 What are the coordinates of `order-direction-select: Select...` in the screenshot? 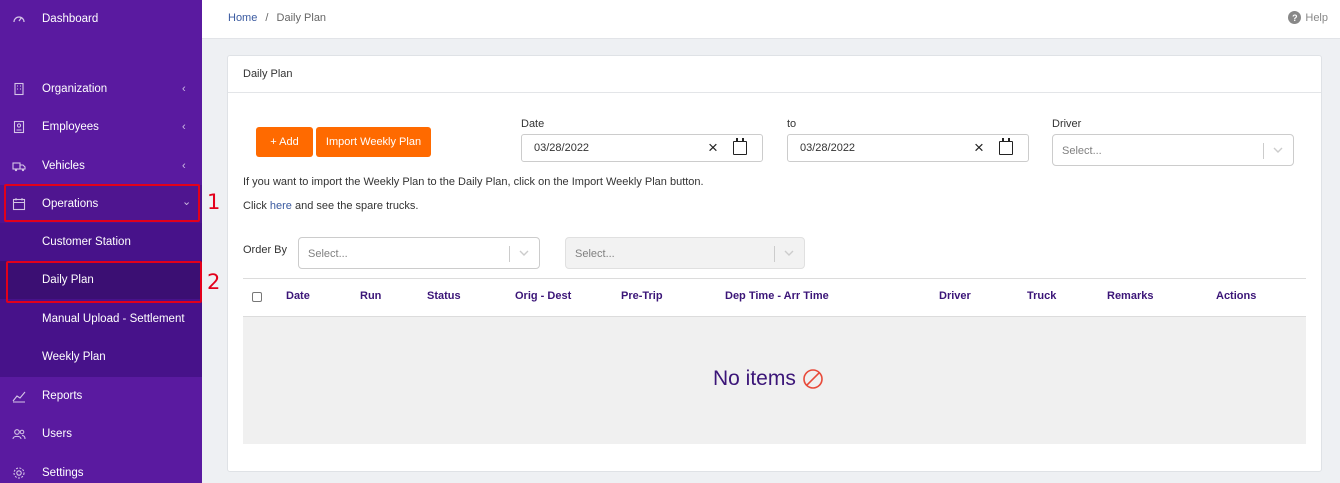 It's located at (685, 253).